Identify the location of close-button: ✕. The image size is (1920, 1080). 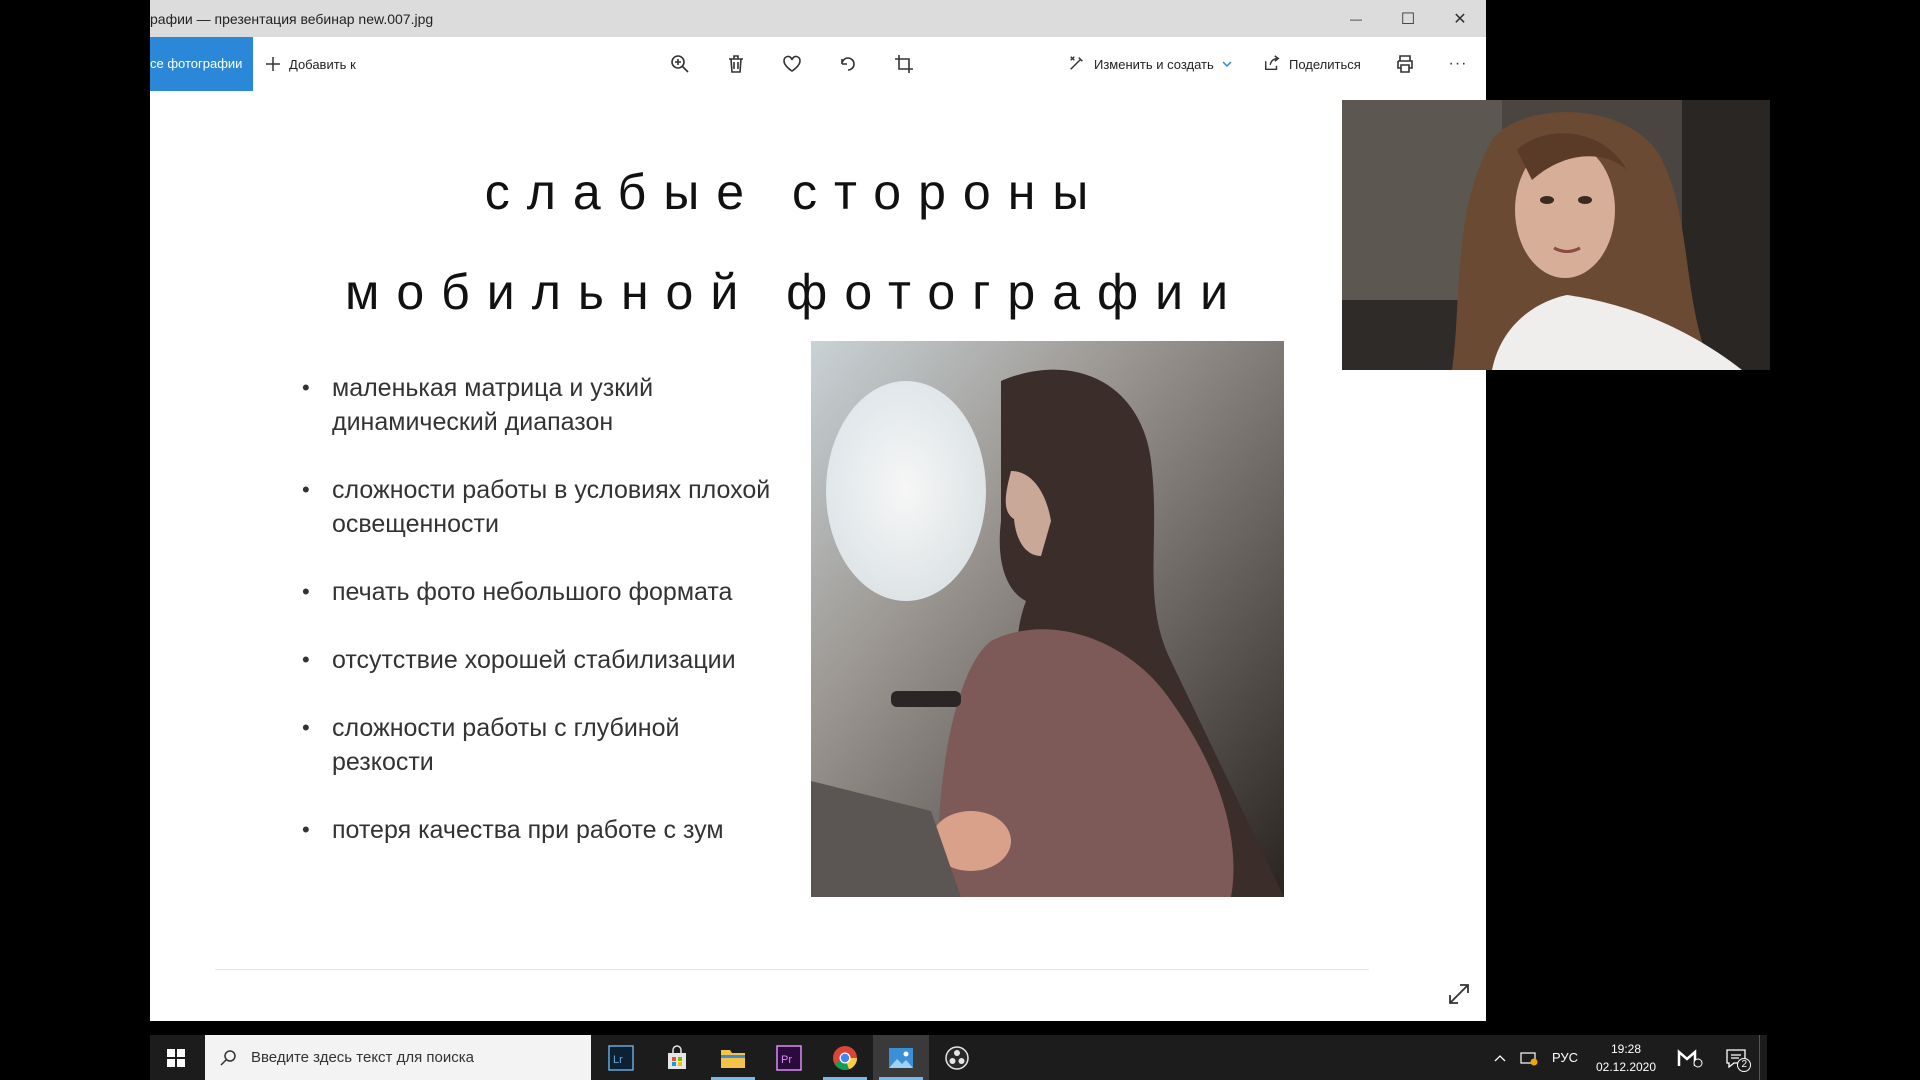
(1460, 18).